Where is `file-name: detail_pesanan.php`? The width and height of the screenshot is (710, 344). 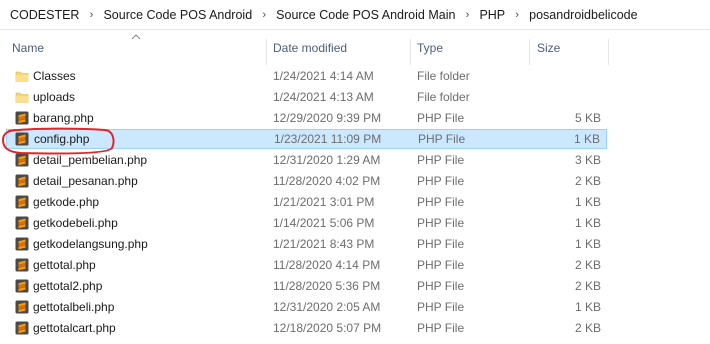 file-name: detail_pesanan.php is located at coordinates (85, 181).